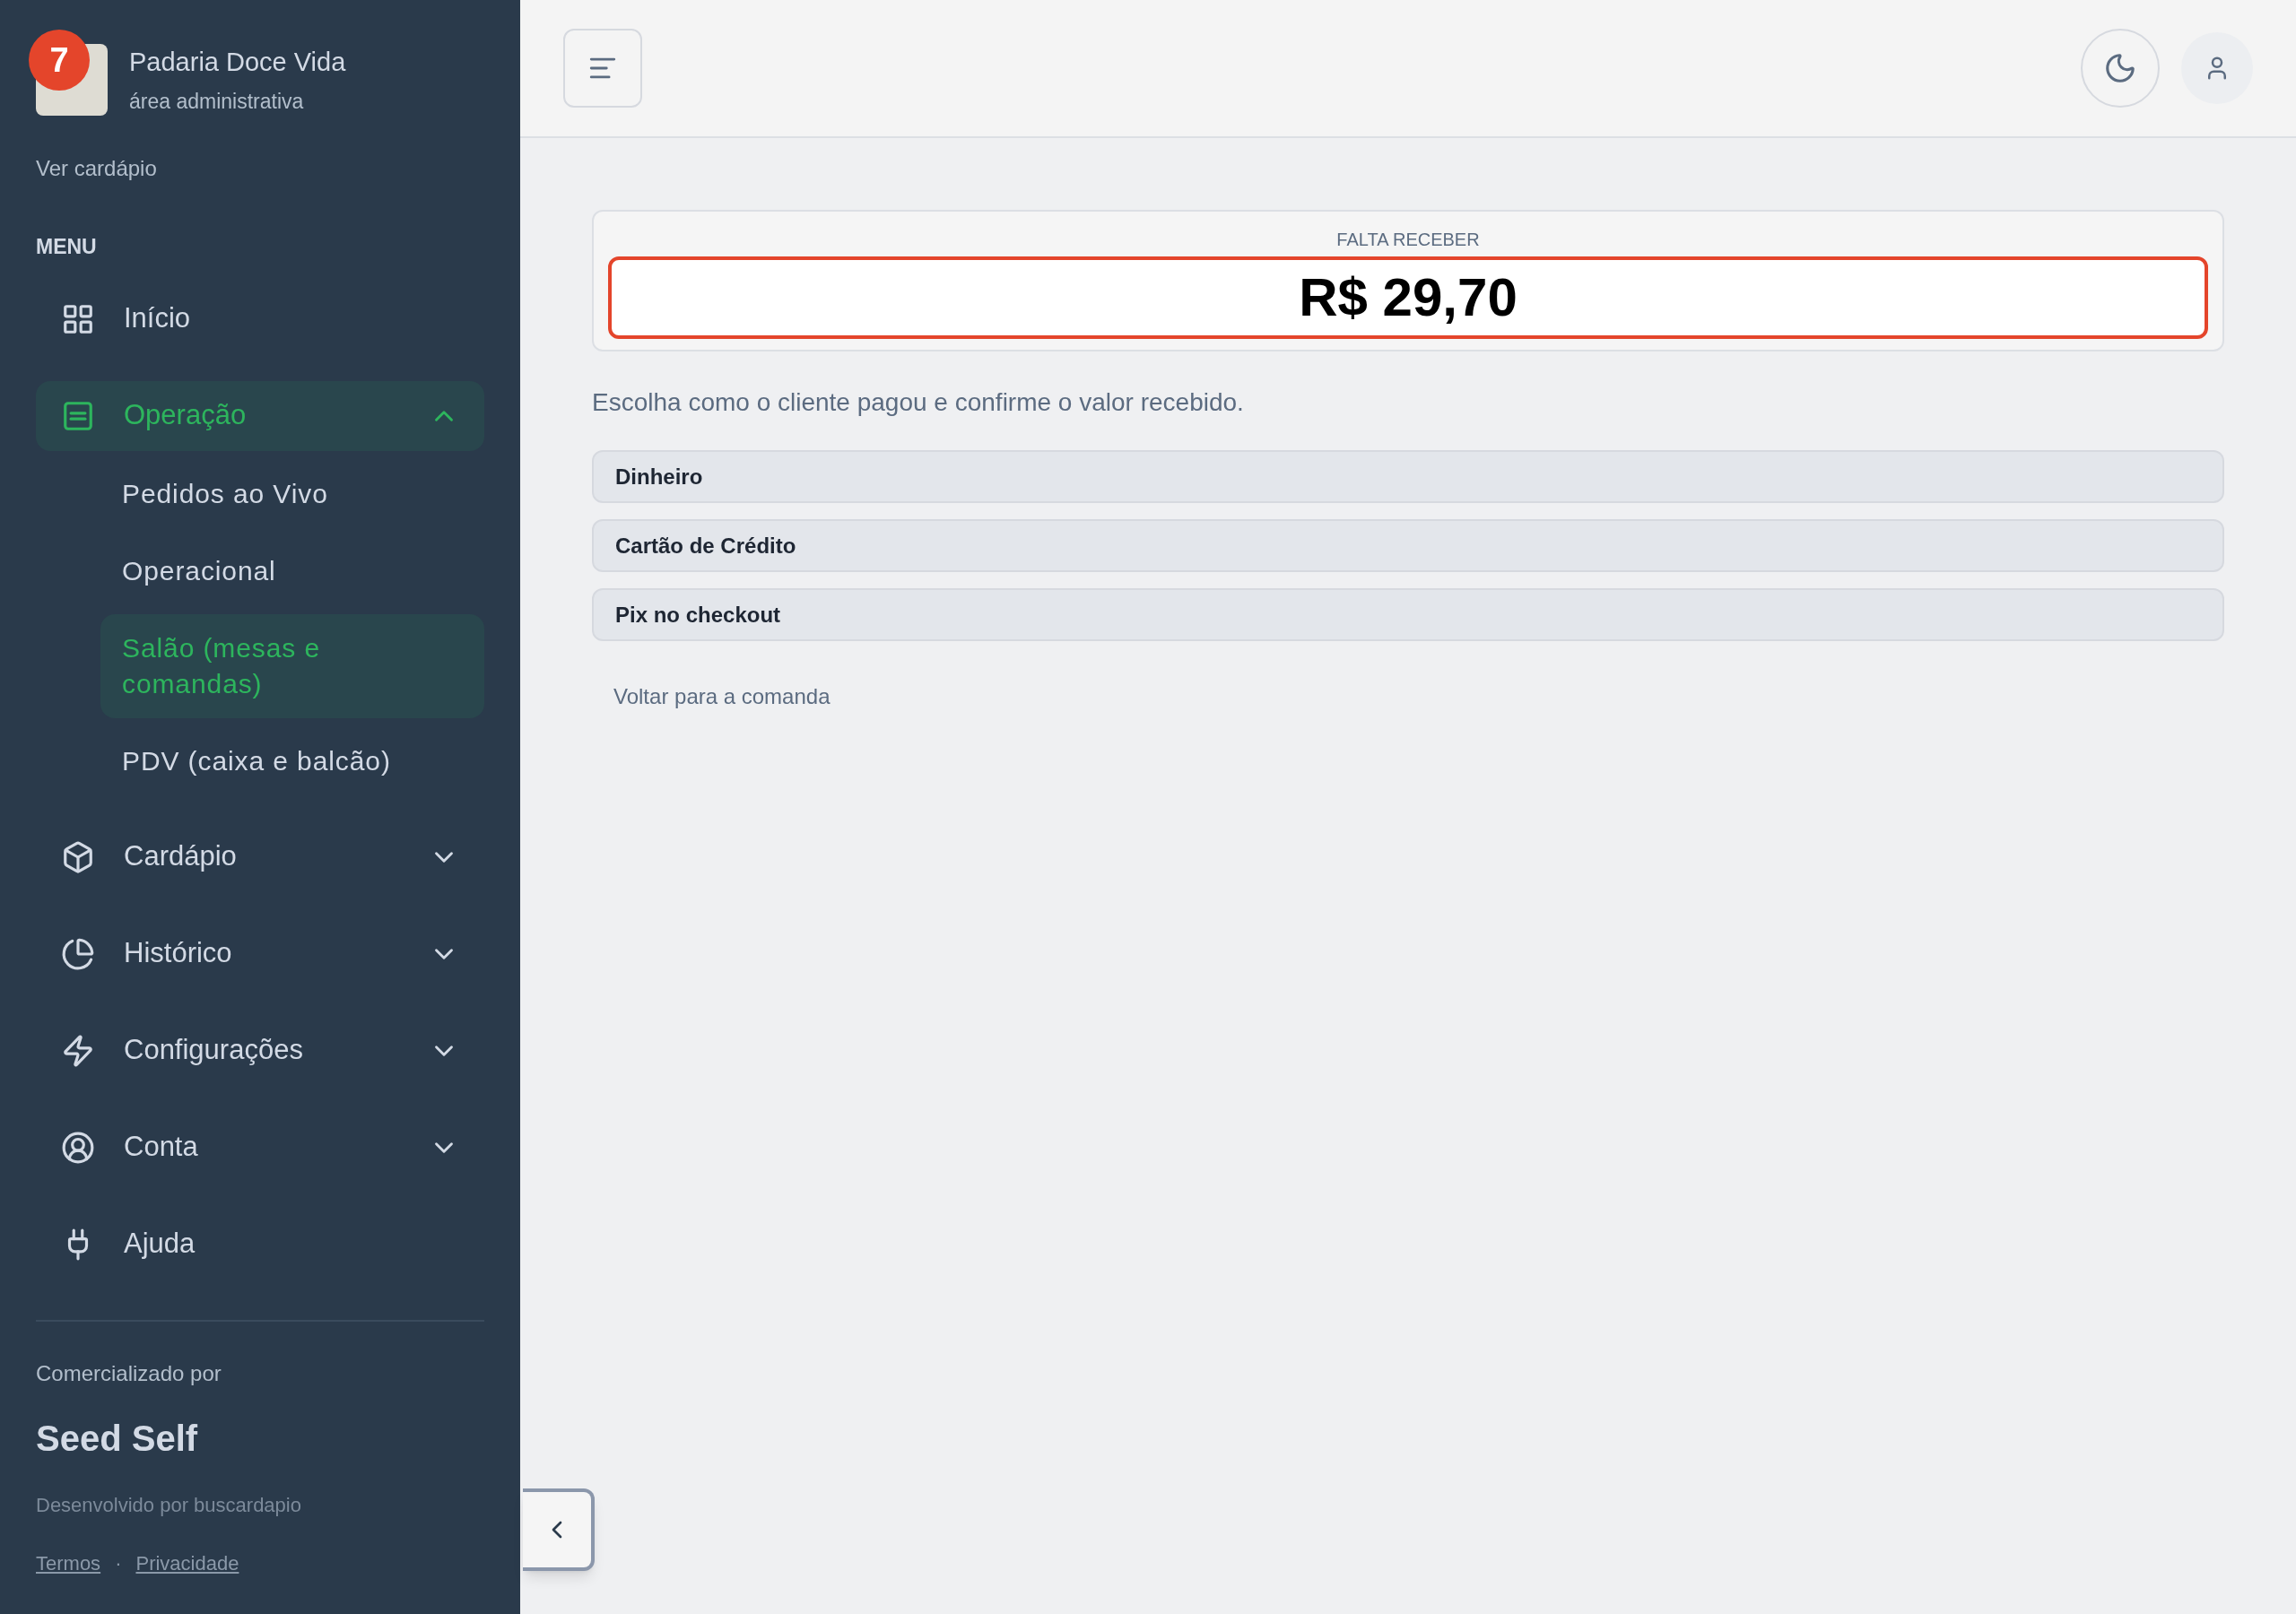 The width and height of the screenshot is (2296, 1614). What do you see at coordinates (78, 856) in the screenshot?
I see `cube-icon` at bounding box center [78, 856].